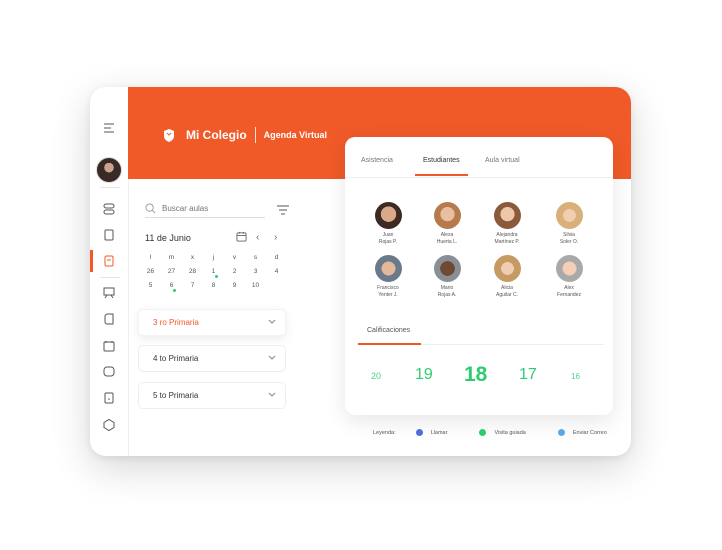  Describe the element at coordinates (479, 157) in the screenshot. I see `panel-tabs: Asistencia Estudiantes Aula virtual` at that location.